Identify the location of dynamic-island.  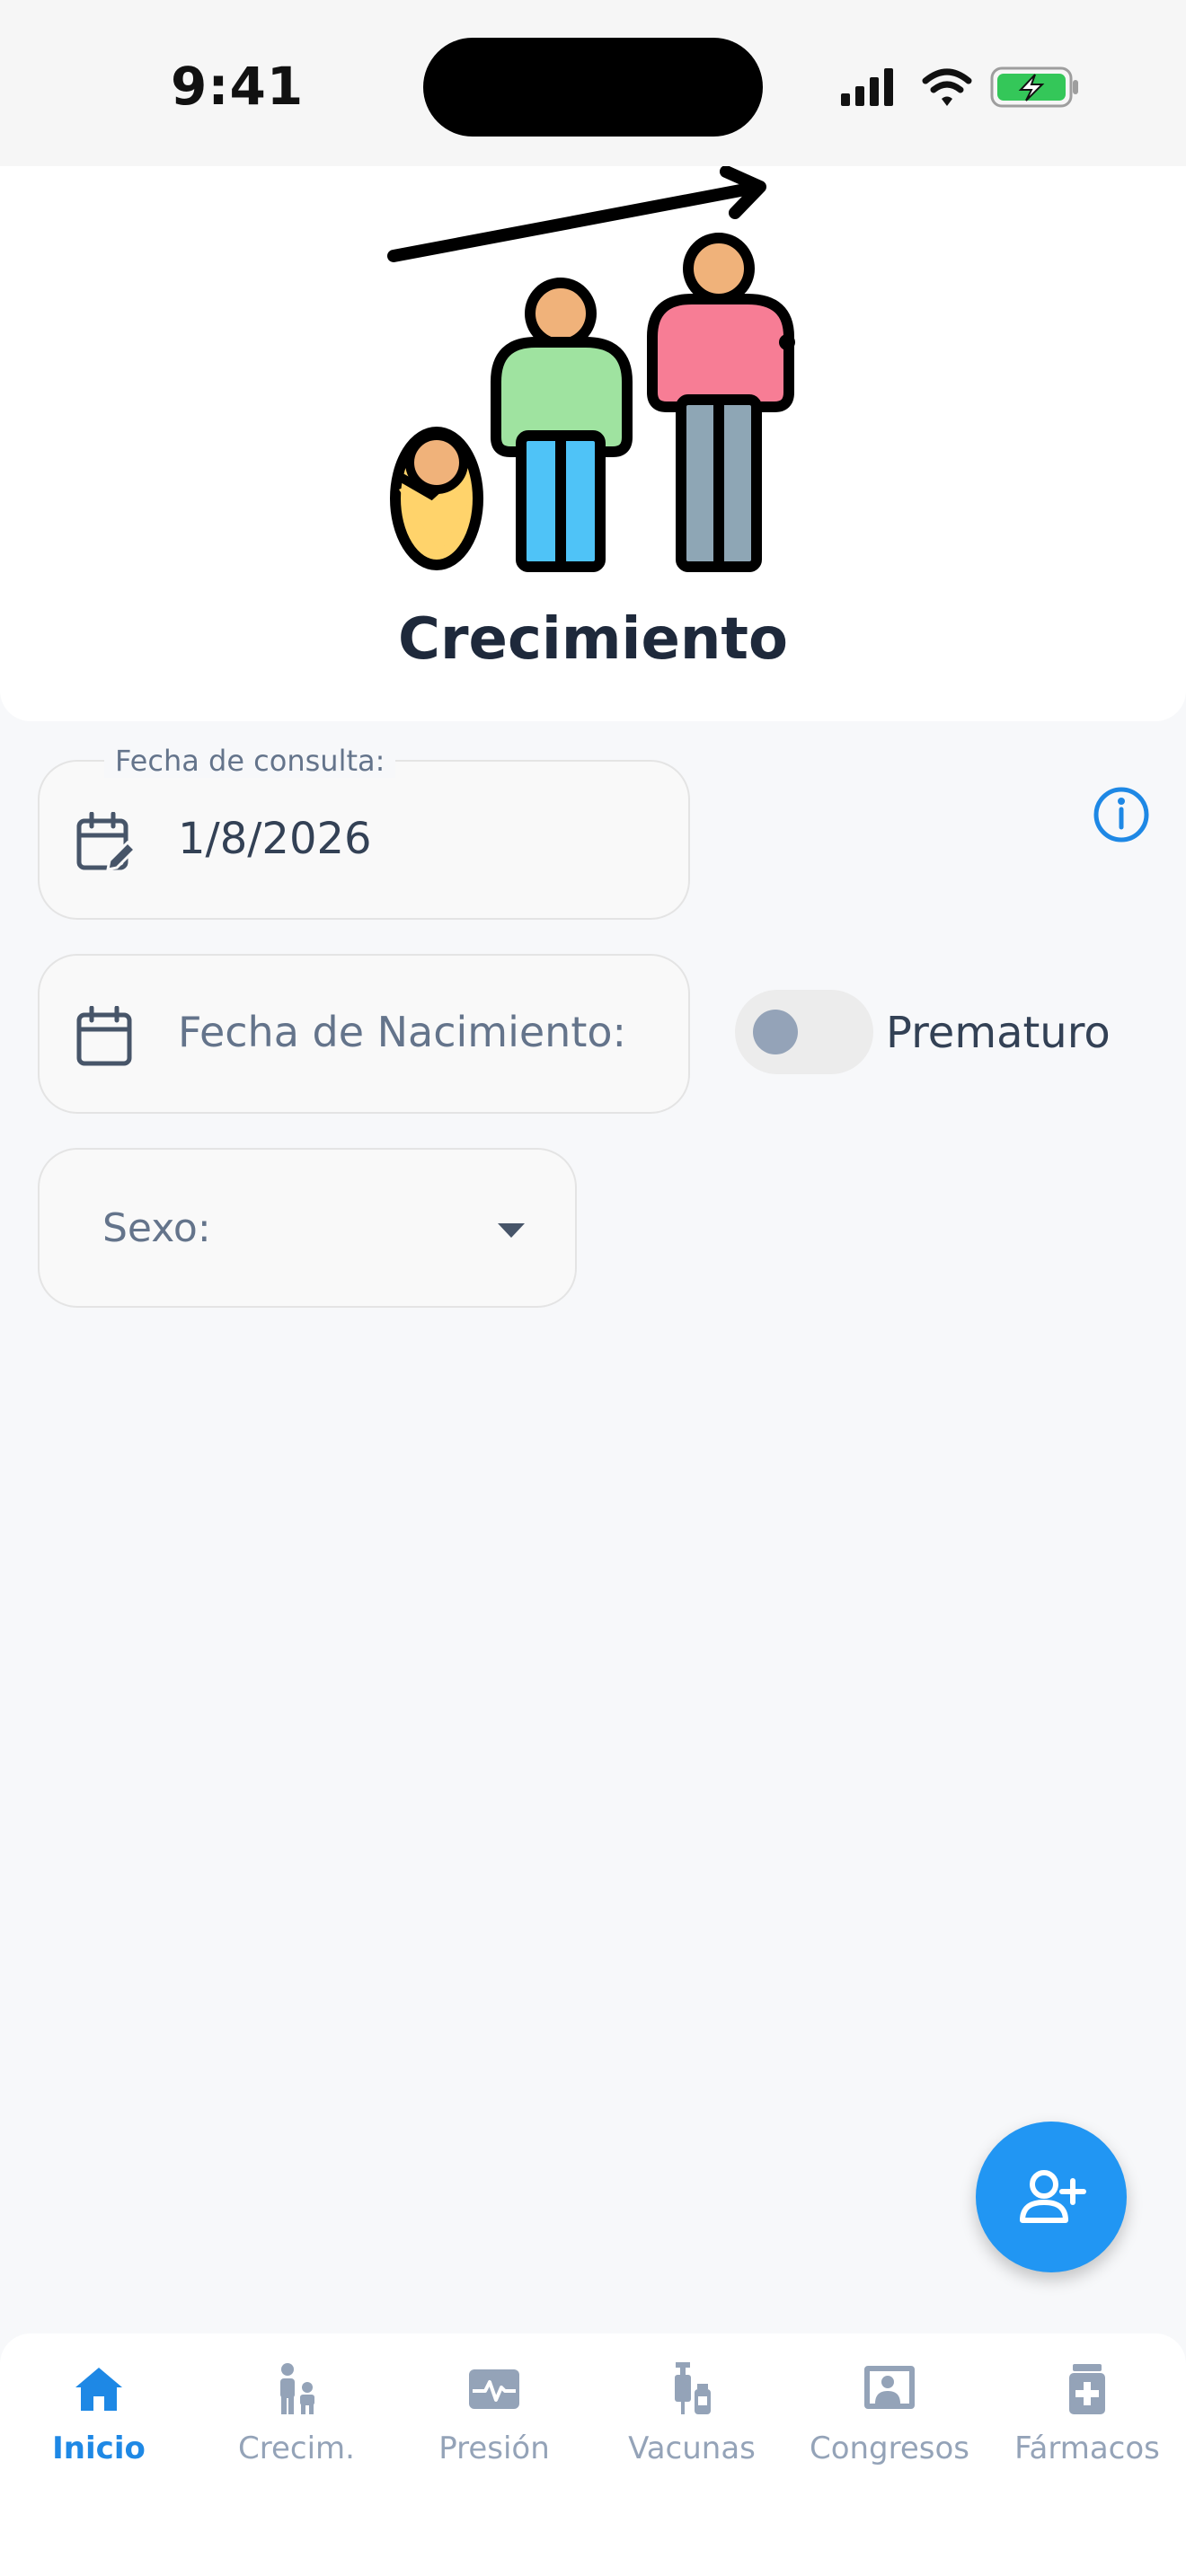
(593, 87).